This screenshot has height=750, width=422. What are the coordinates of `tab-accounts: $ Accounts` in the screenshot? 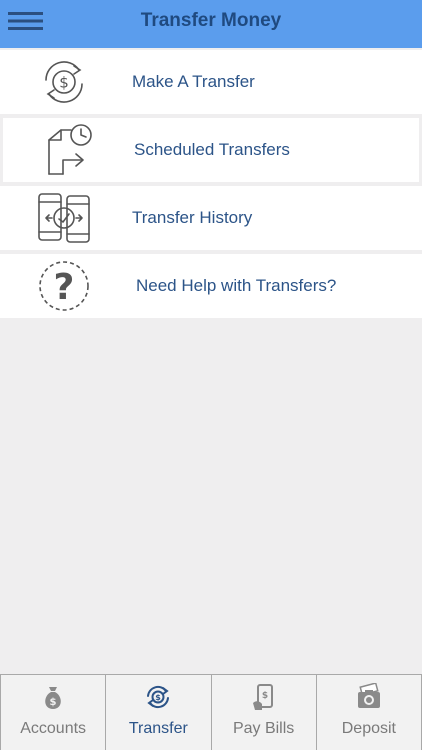 It's located at (52, 712).